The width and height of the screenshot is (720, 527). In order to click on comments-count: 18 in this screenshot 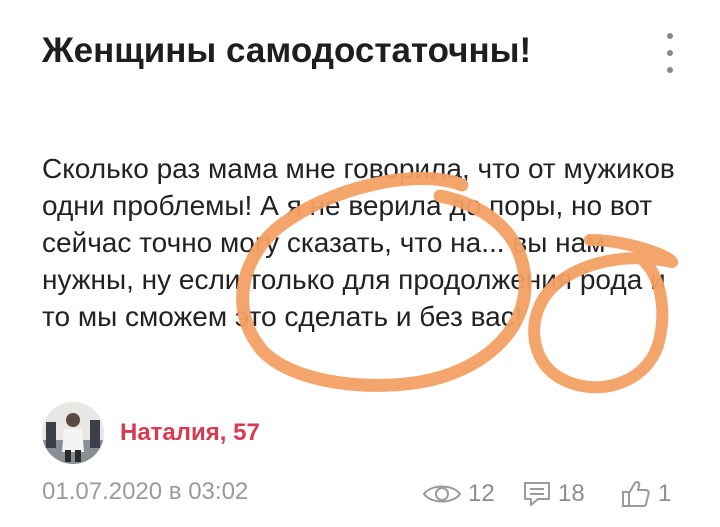, I will do `click(571, 493)`.